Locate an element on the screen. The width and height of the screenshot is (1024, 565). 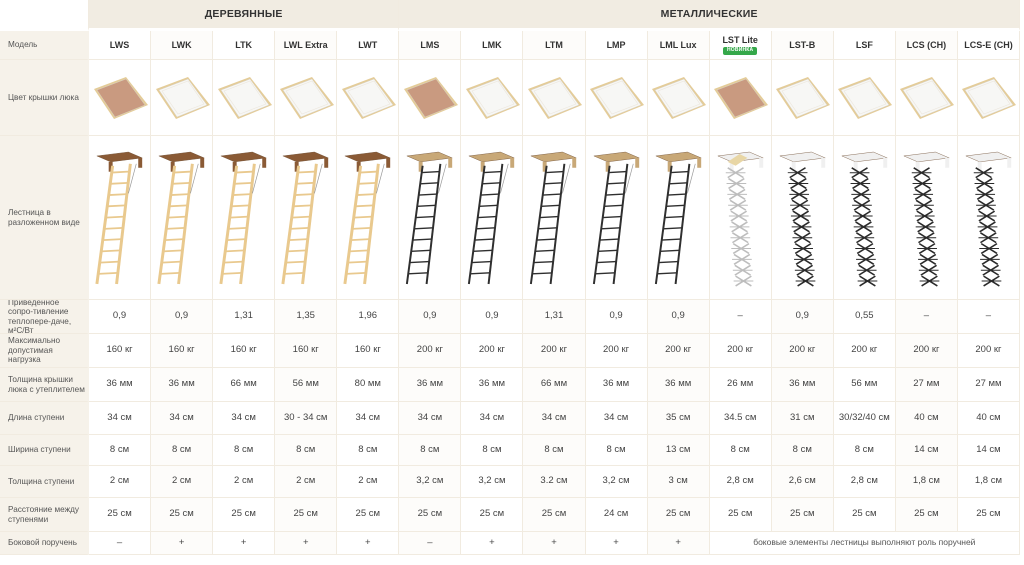
value-lid-thick: 66 мм is located at coordinates (244, 385).